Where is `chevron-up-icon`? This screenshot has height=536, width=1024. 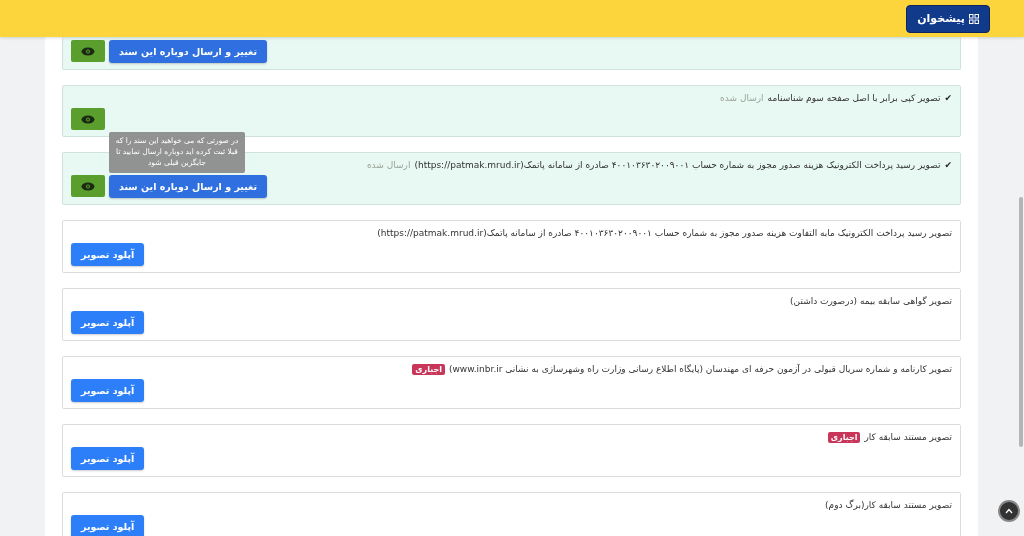
chevron-up-icon is located at coordinates (1009, 511).